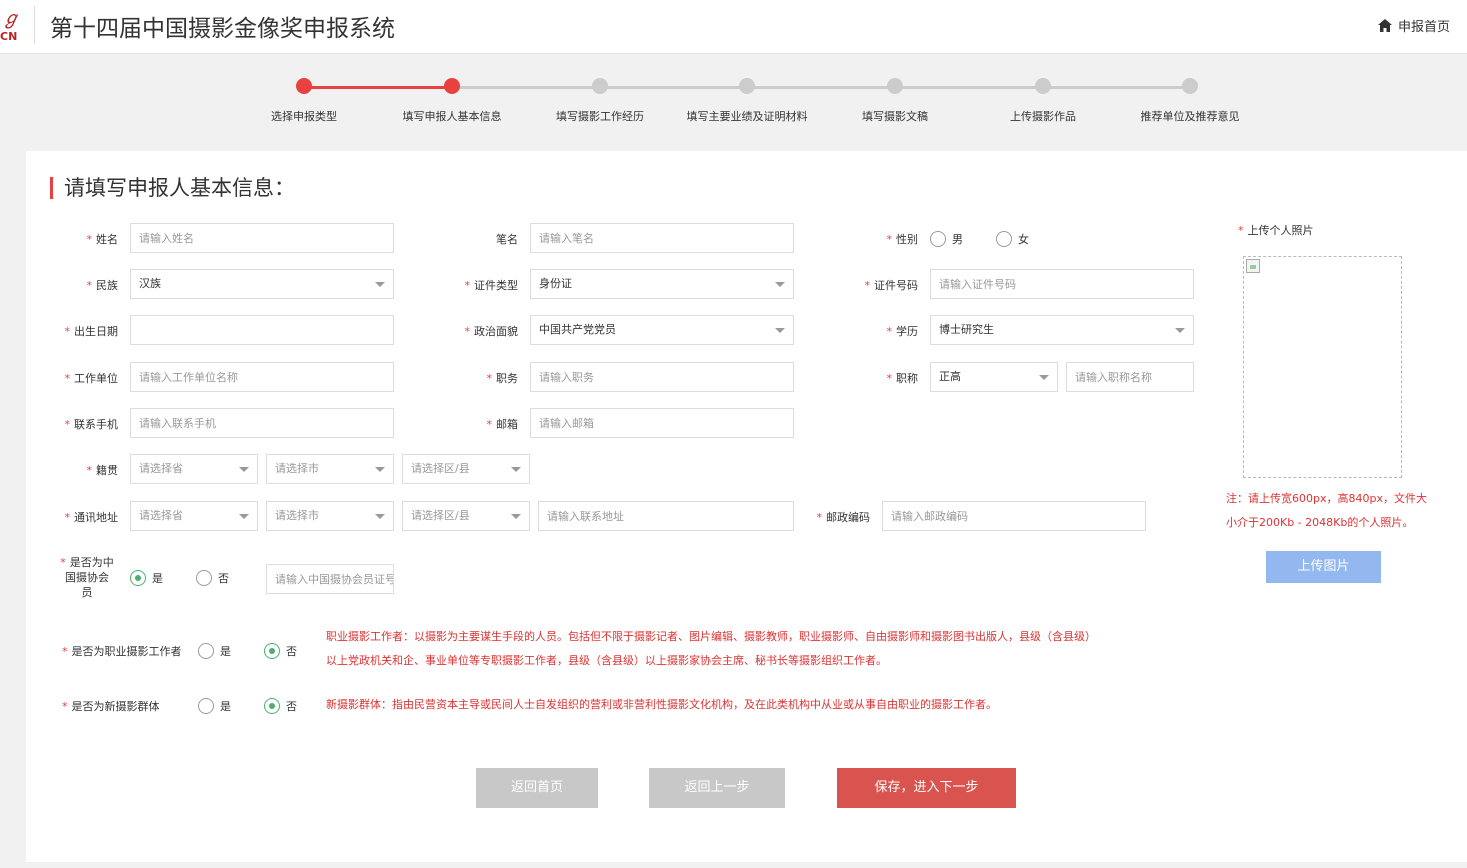  What do you see at coordinates (1322, 367) in the screenshot?
I see `photo-preview` at bounding box center [1322, 367].